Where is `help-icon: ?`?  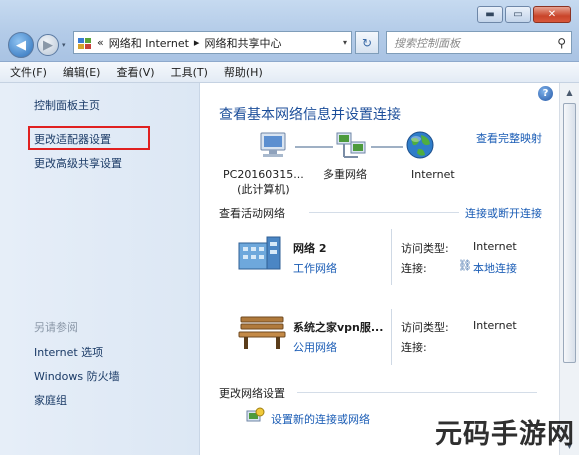
help-icon: ? is located at coordinates (545, 93).